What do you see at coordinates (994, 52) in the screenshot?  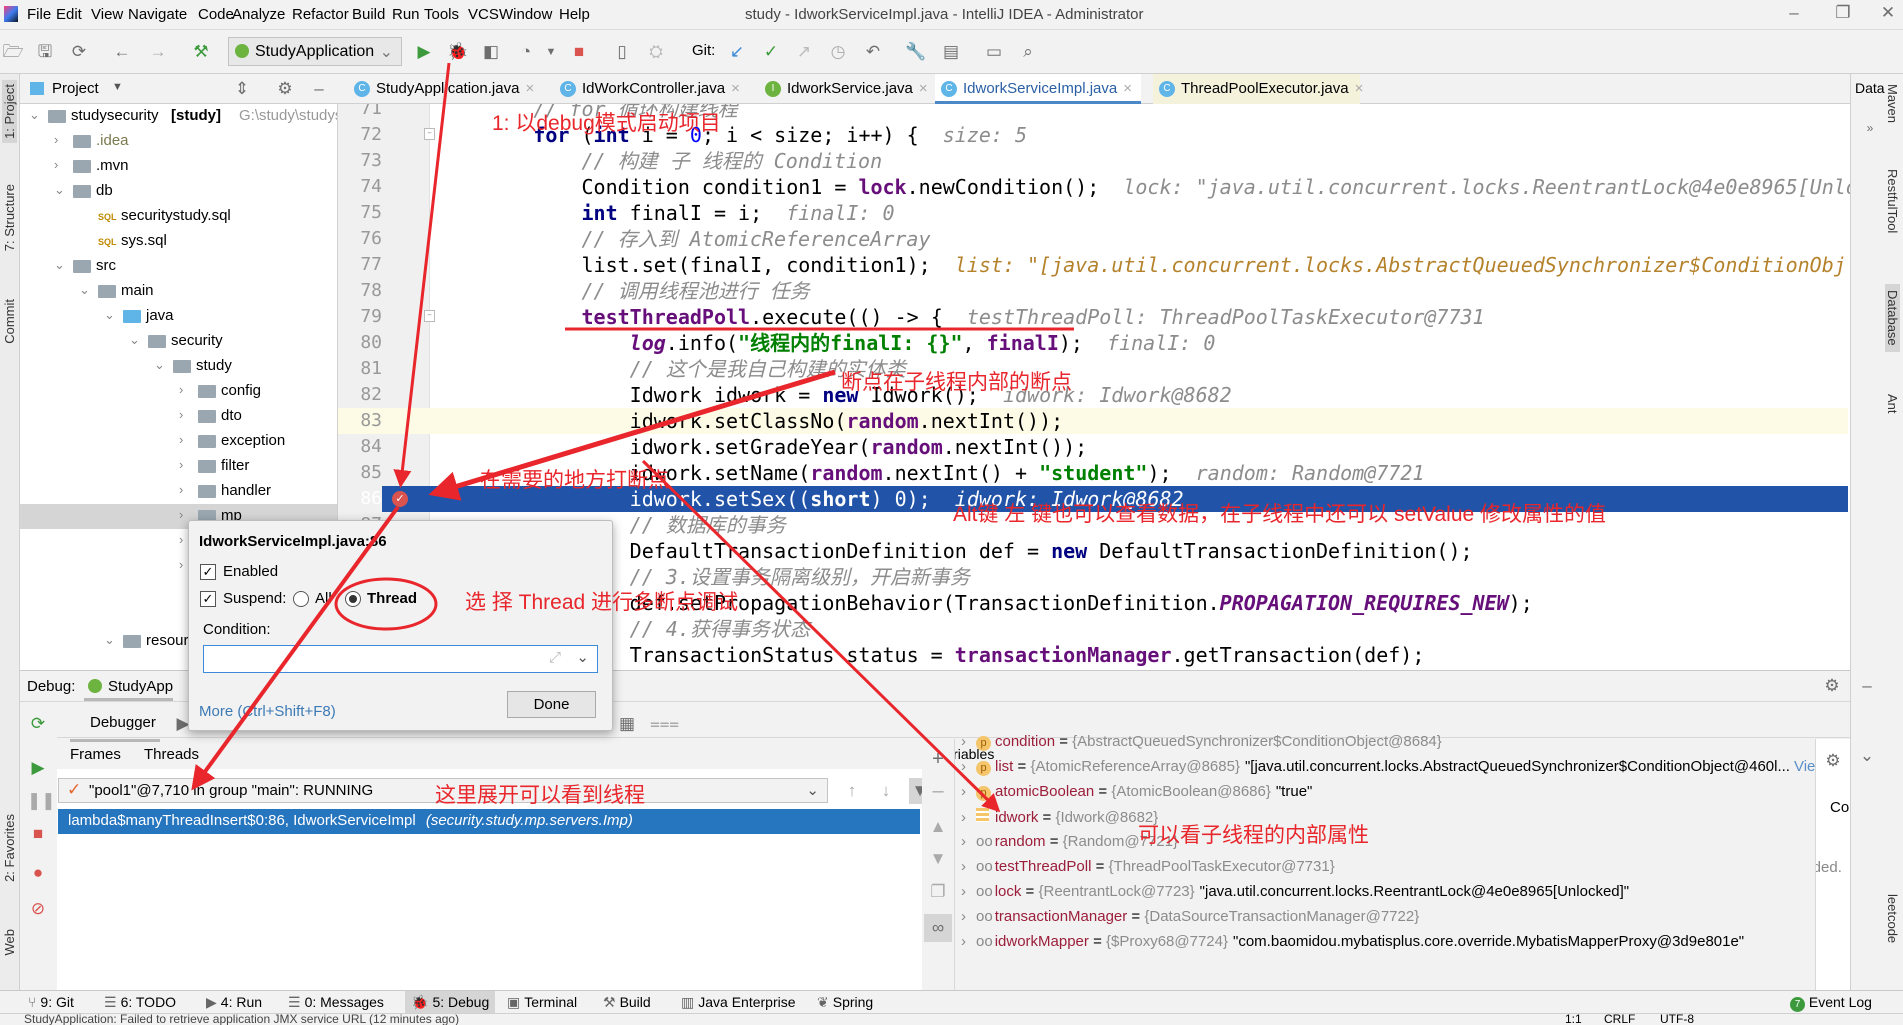 I see `layout-icon: ▭` at bounding box center [994, 52].